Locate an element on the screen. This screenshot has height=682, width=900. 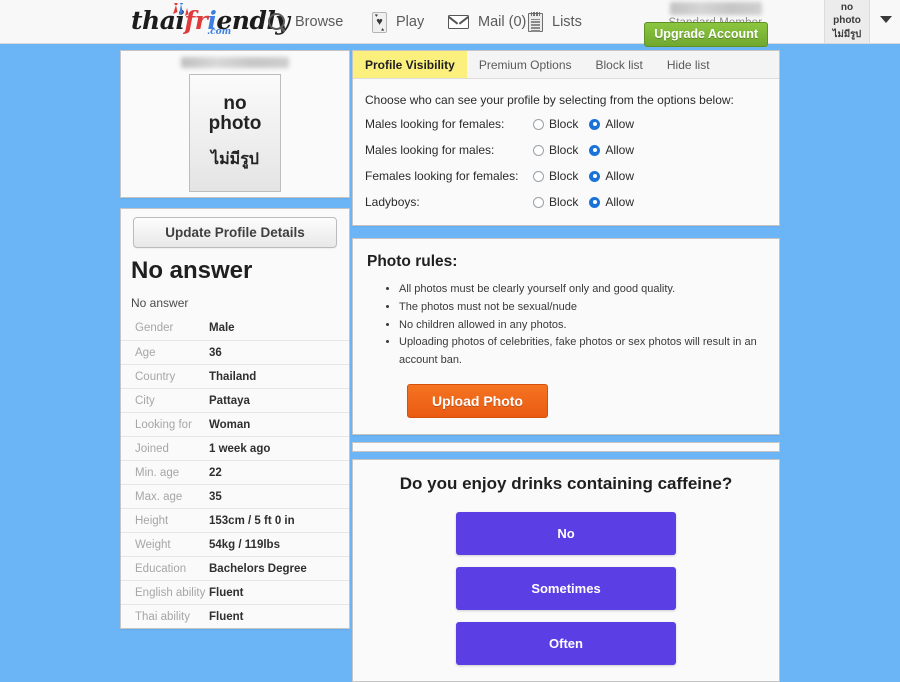
profile-detail-key: Looking for is located at coordinates (163, 424).